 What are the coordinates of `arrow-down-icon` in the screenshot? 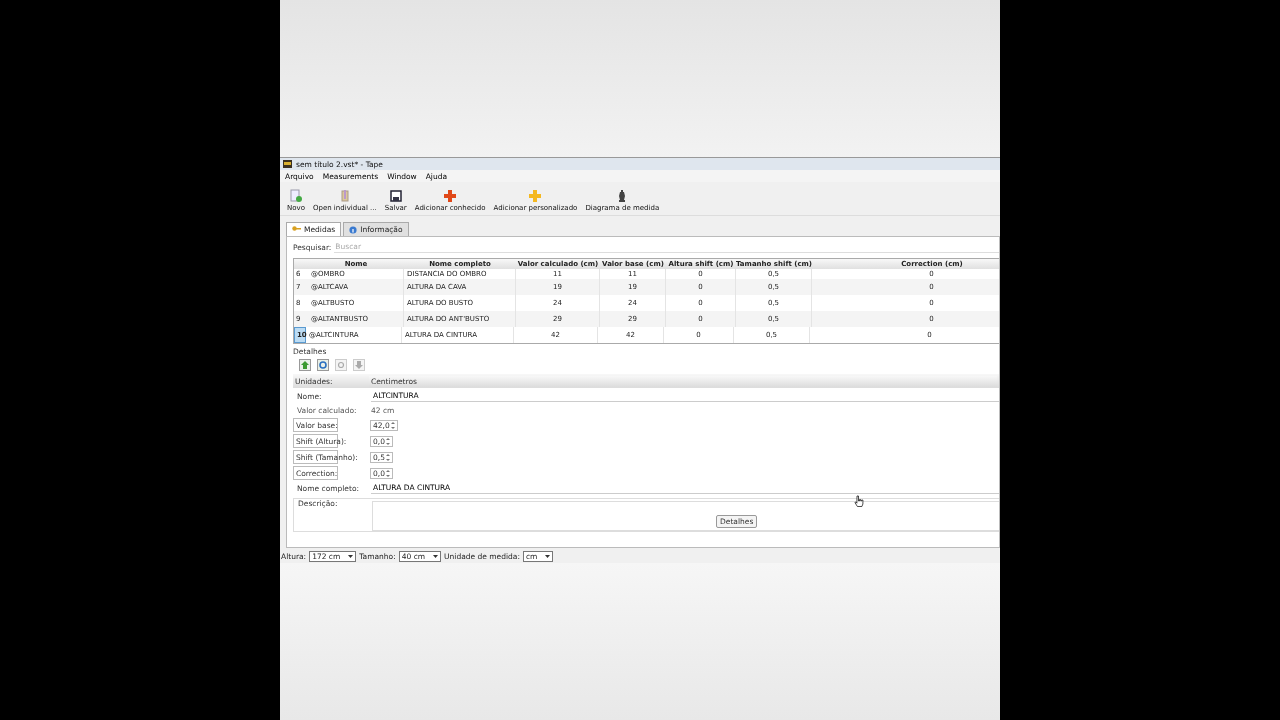 It's located at (359, 365).